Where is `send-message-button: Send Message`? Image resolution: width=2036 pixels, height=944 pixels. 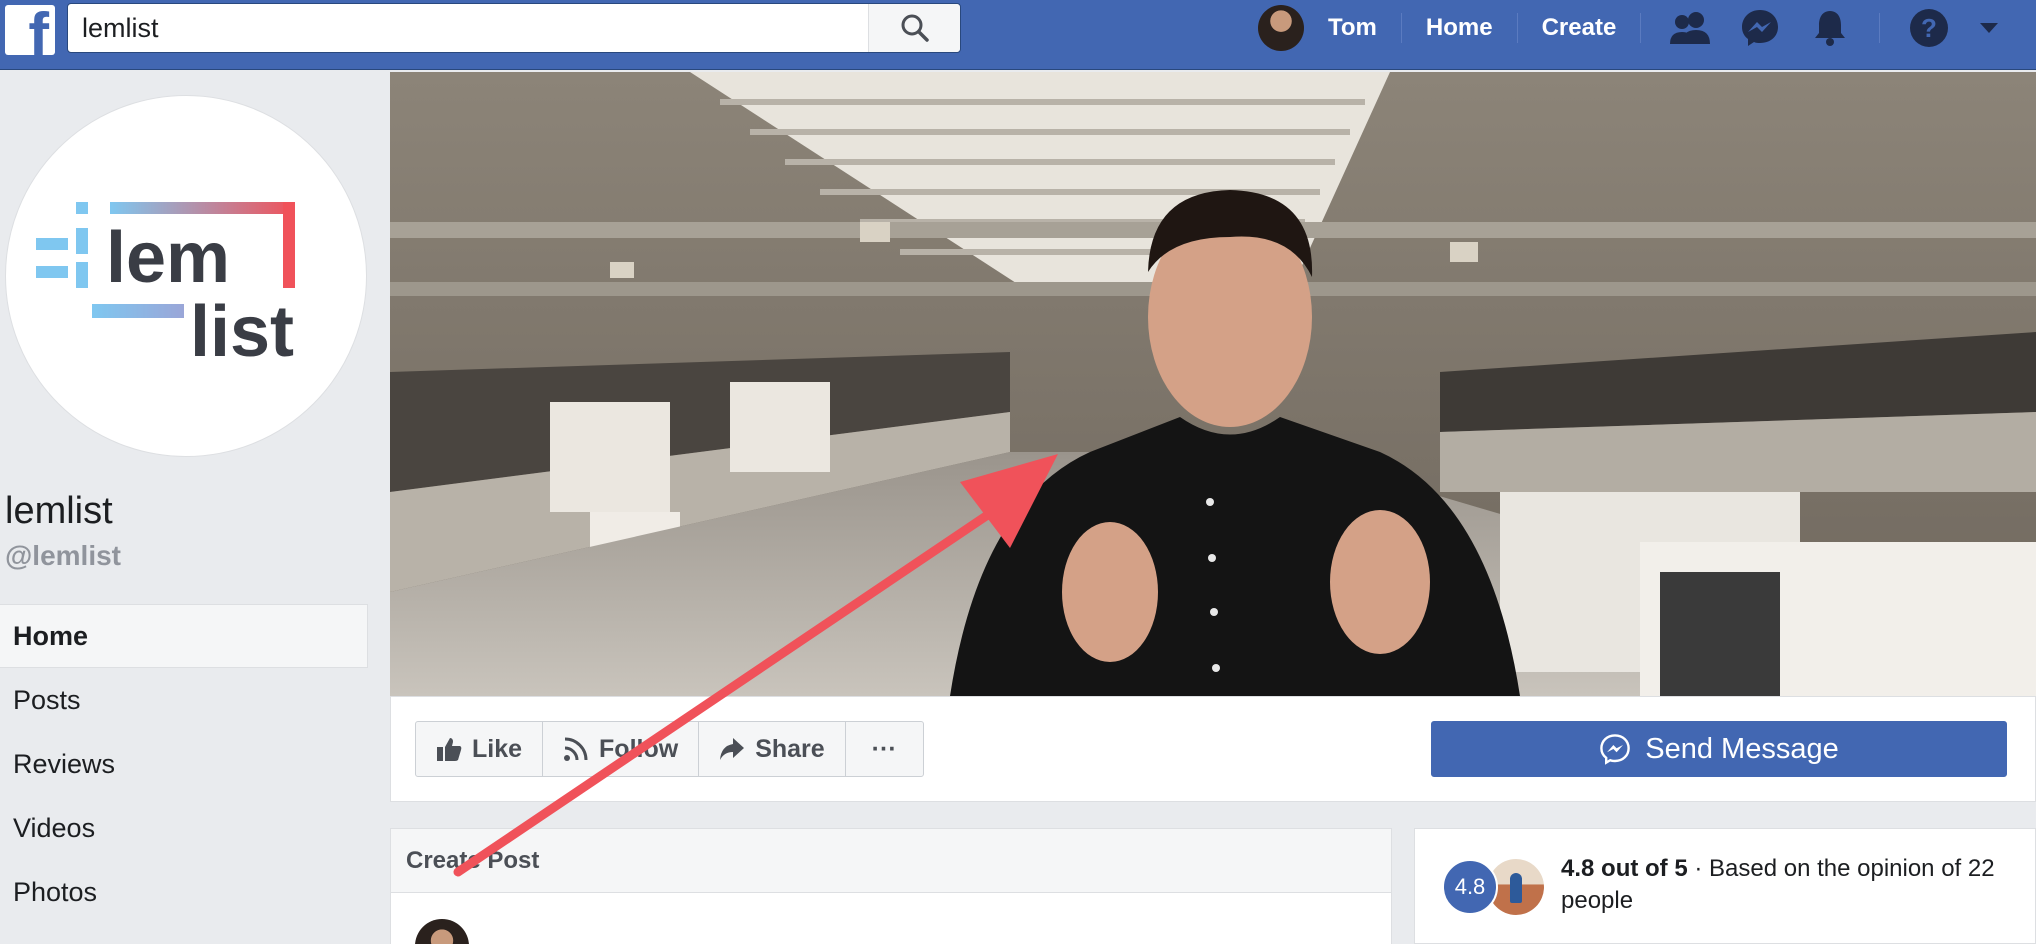
send-message-button: Send Message is located at coordinates (1719, 749).